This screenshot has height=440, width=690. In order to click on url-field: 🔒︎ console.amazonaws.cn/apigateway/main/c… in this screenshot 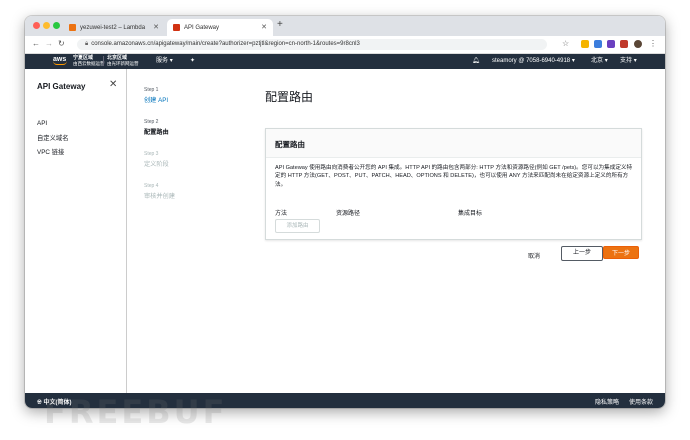, I will do `click(312, 44)`.